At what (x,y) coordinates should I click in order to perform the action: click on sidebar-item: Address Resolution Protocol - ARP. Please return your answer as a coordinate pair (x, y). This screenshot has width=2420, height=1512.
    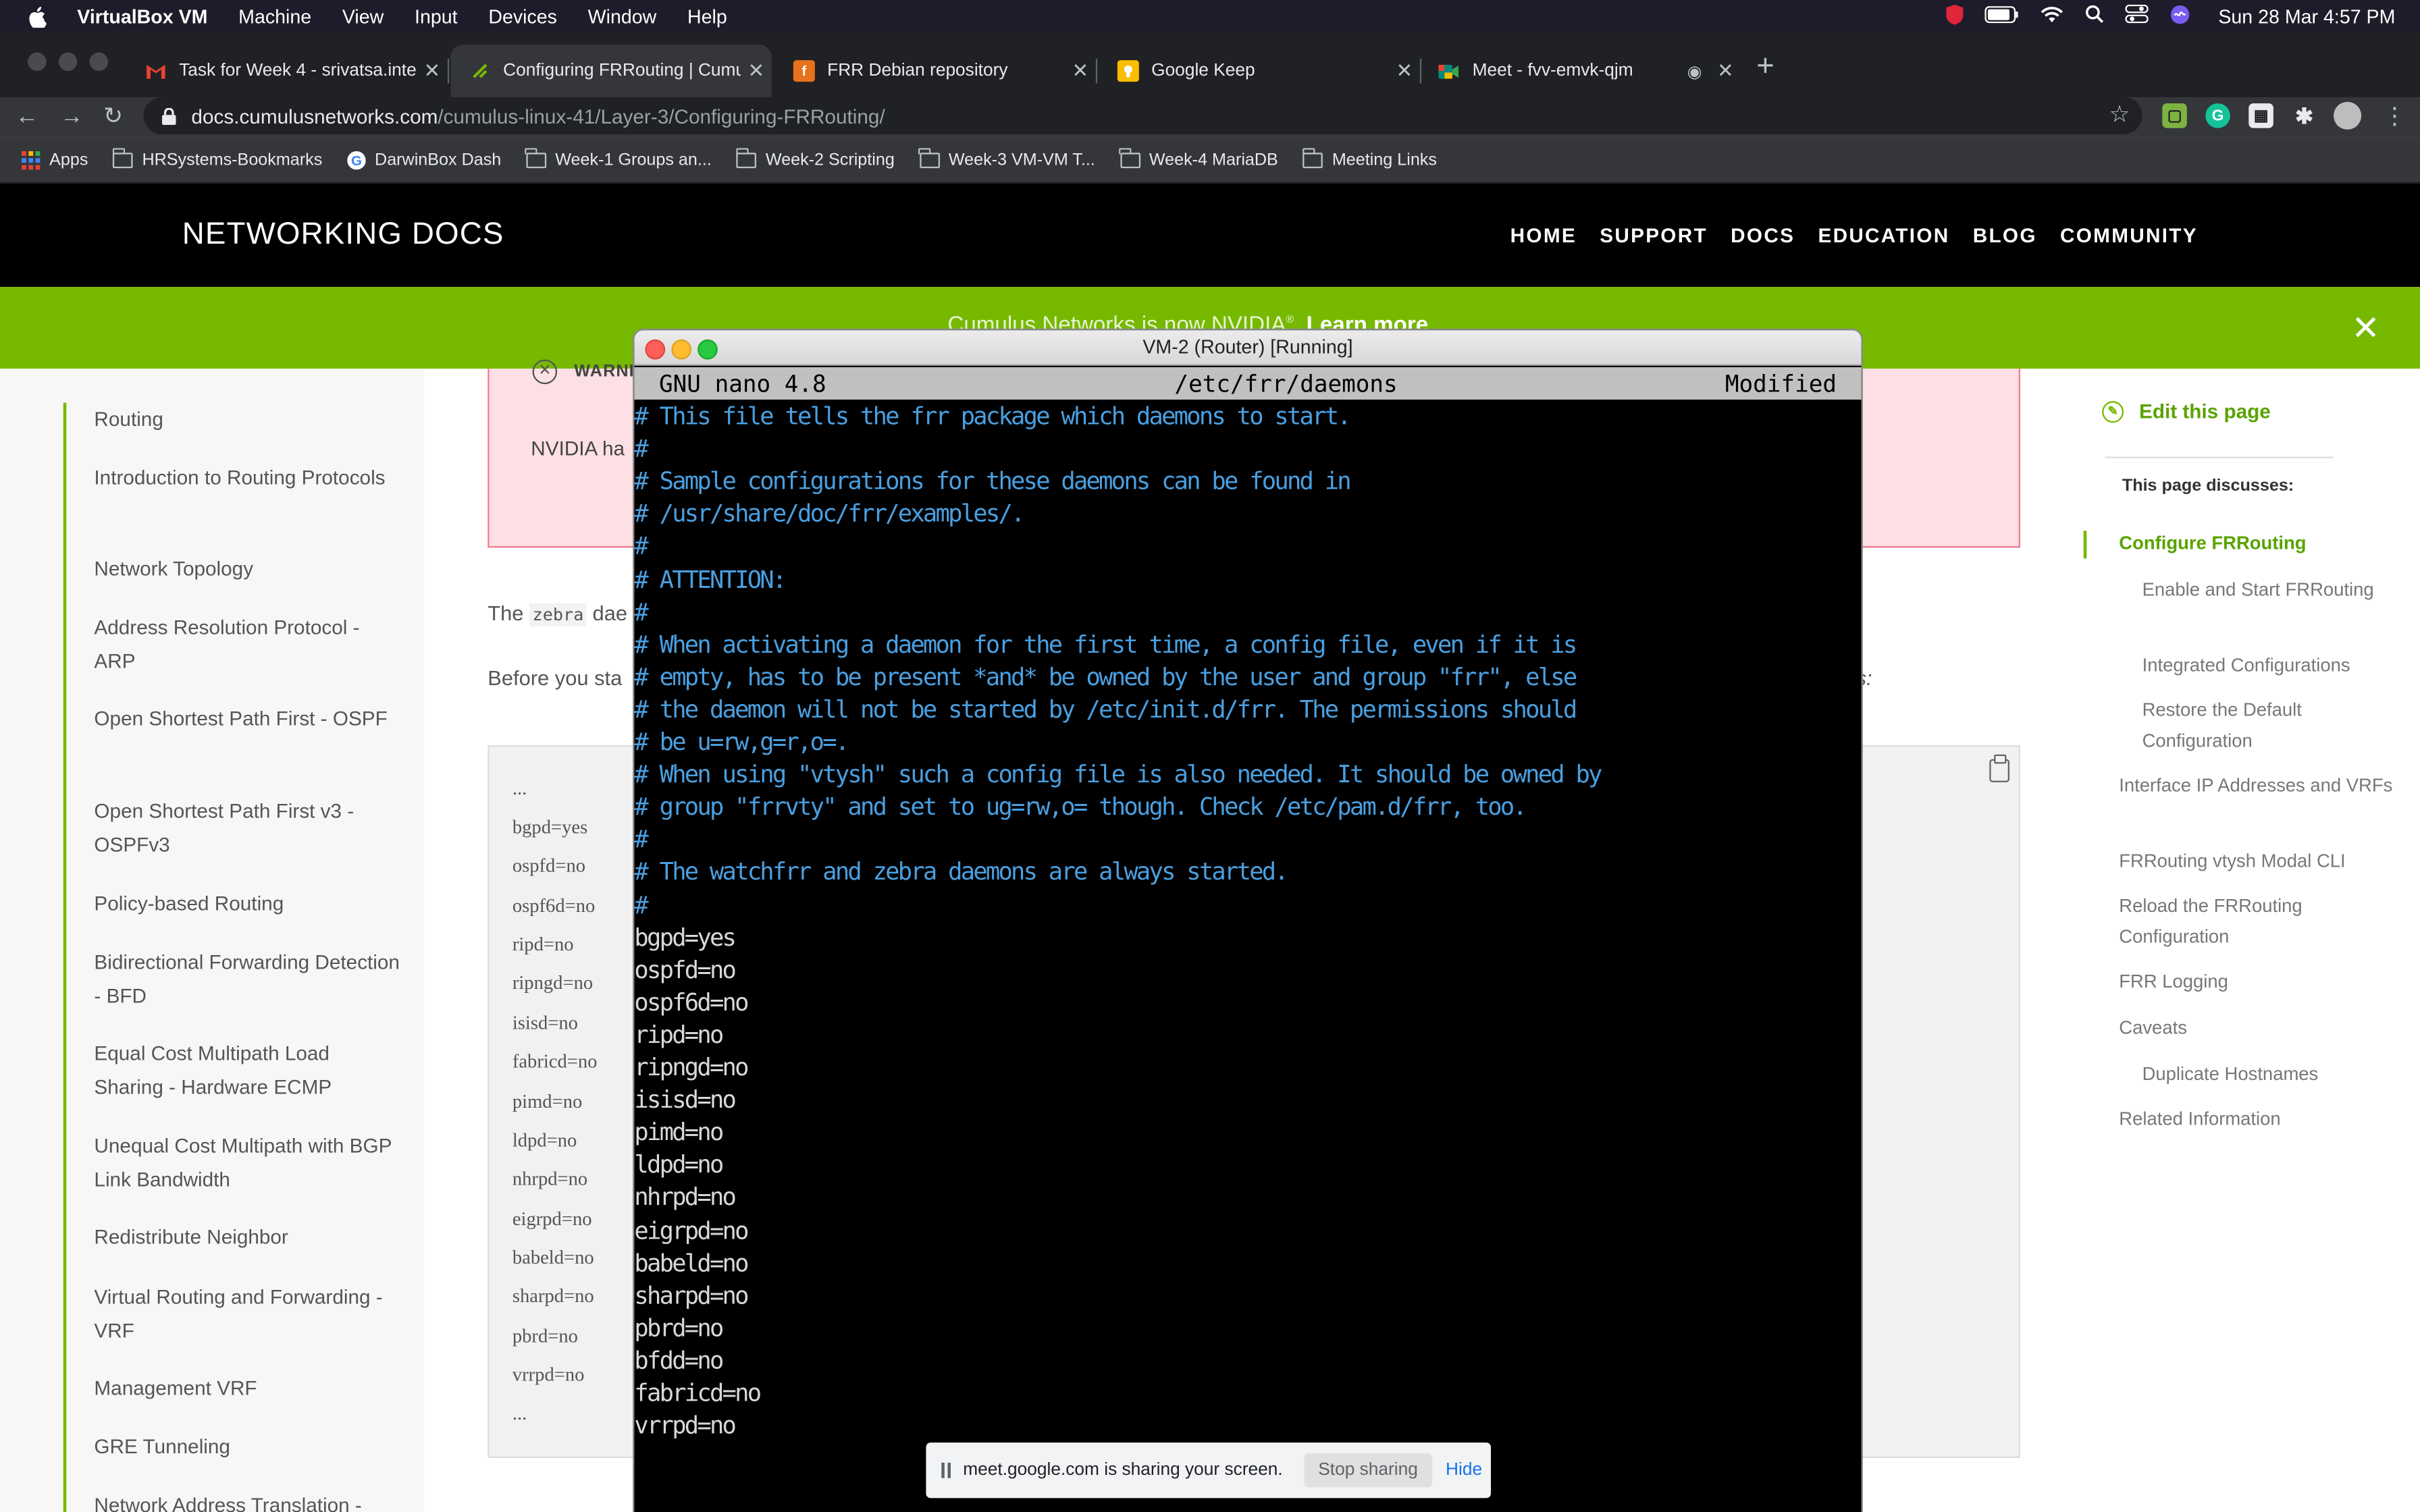
    Looking at the image, I should click on (248, 644).